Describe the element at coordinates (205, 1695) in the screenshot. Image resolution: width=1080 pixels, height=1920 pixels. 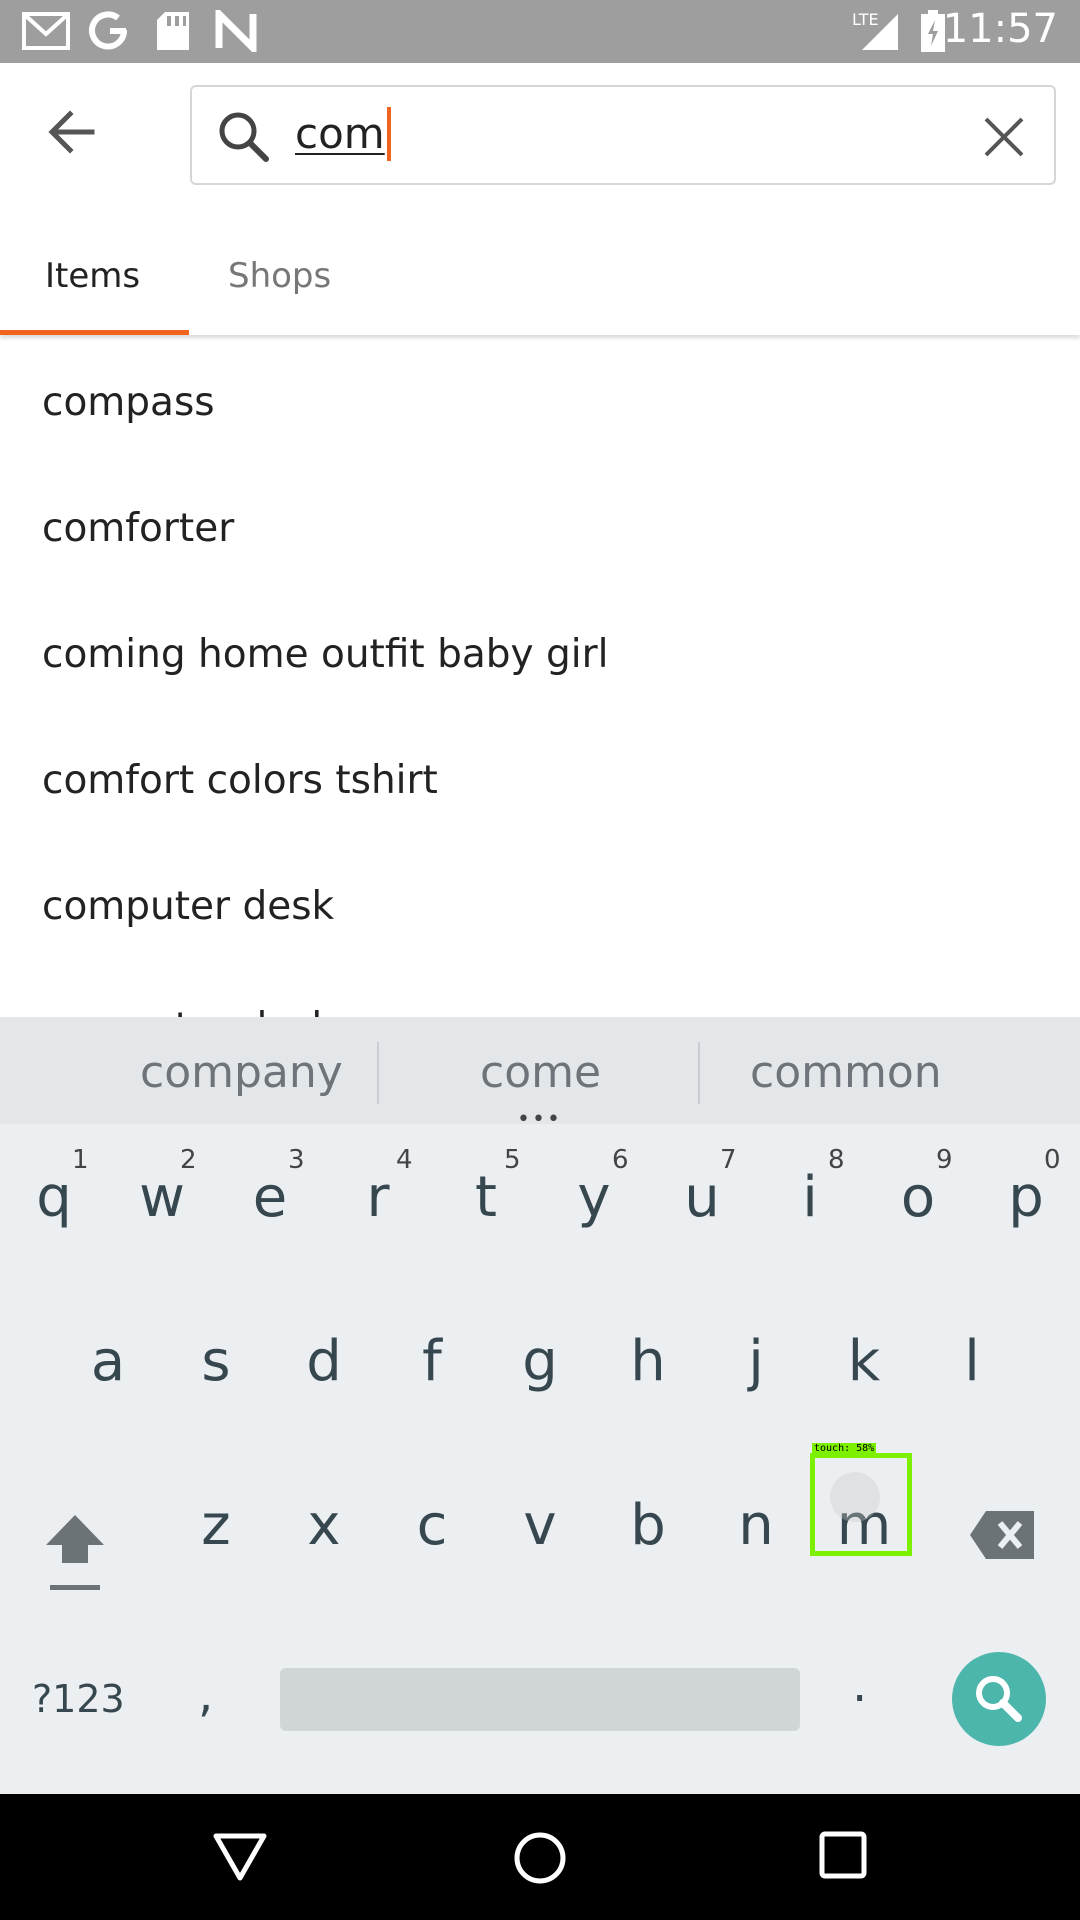
I see `comma-key: ,` at that location.